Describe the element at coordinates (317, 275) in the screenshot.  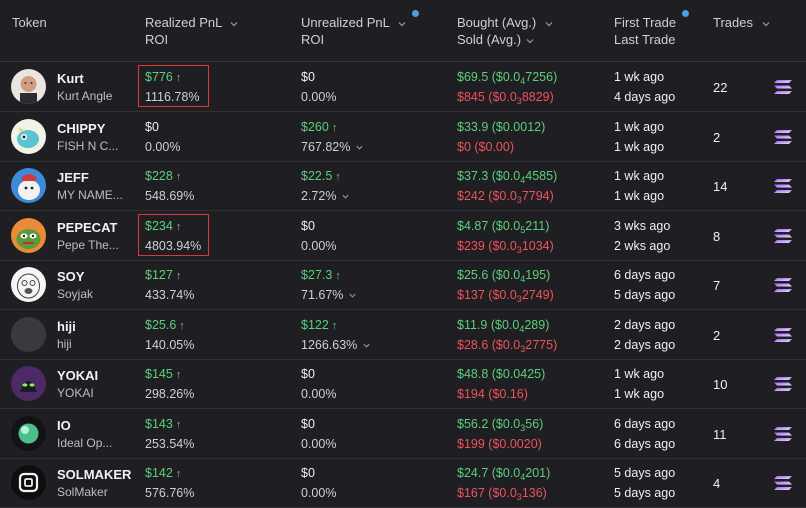
I see `unrealized-pnl-value: $27.3` at that location.